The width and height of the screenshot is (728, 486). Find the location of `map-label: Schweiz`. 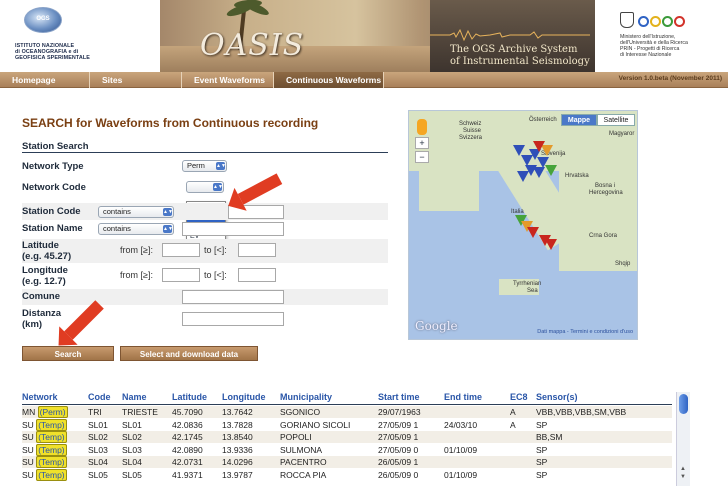

map-label: Schweiz is located at coordinates (470, 124).